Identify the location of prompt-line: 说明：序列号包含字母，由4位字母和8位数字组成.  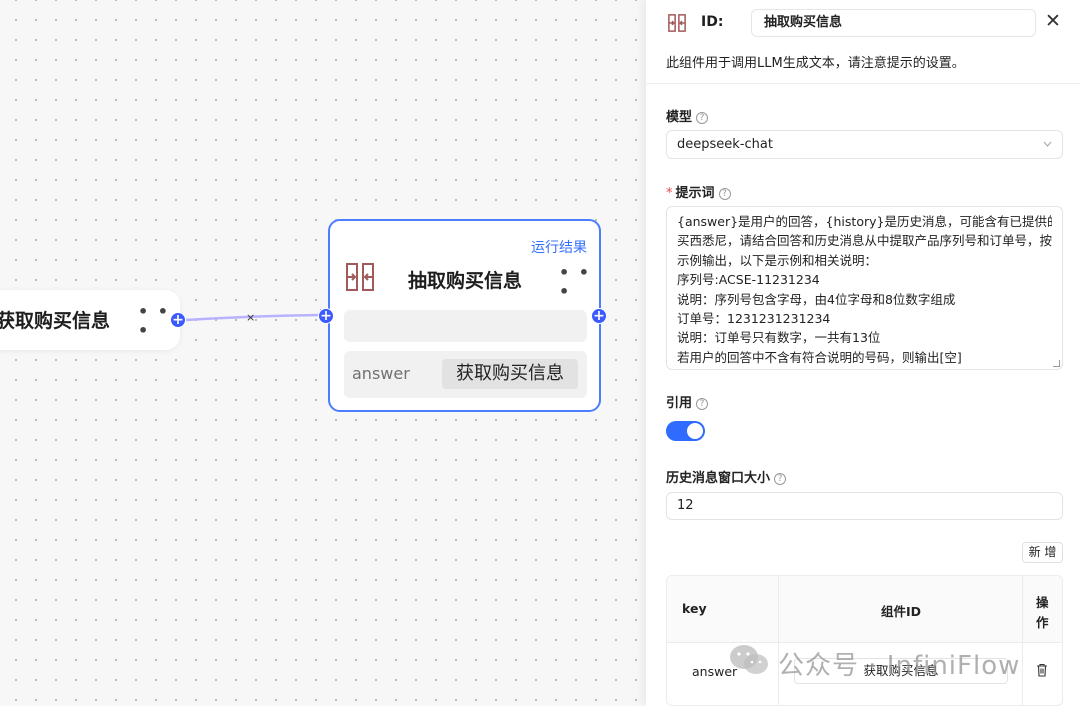
(816, 299).